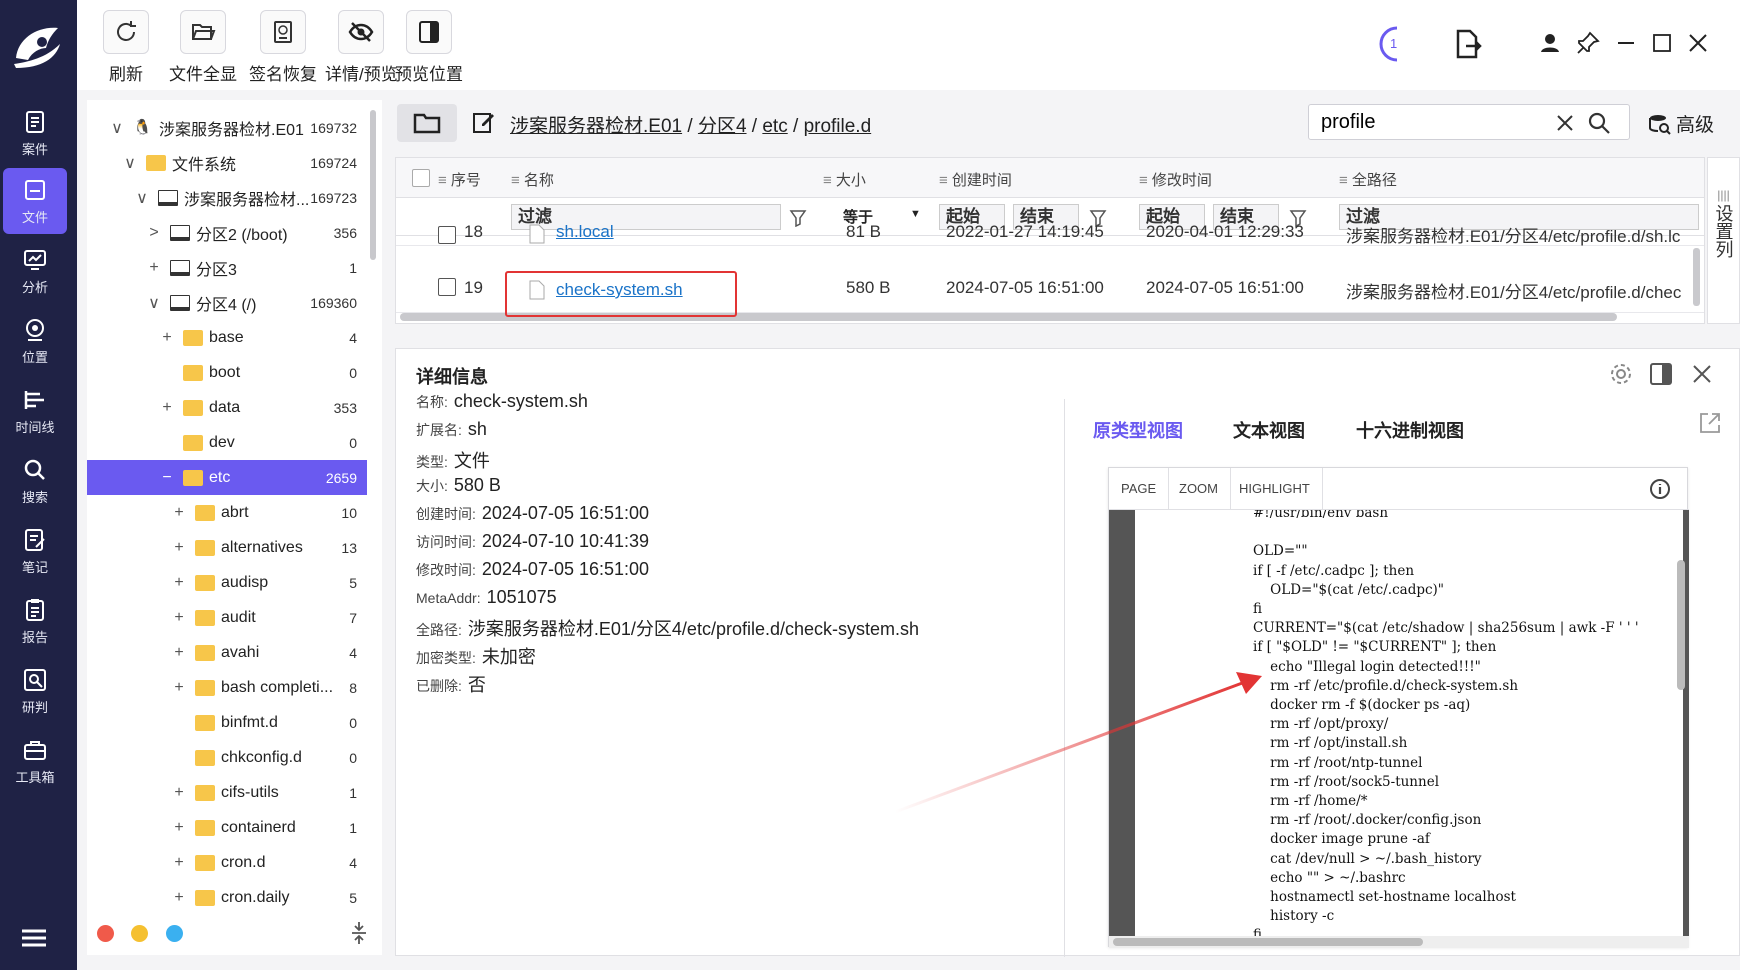 This screenshot has height=970, width=1740. I want to click on clear-search-icon, so click(1565, 123).